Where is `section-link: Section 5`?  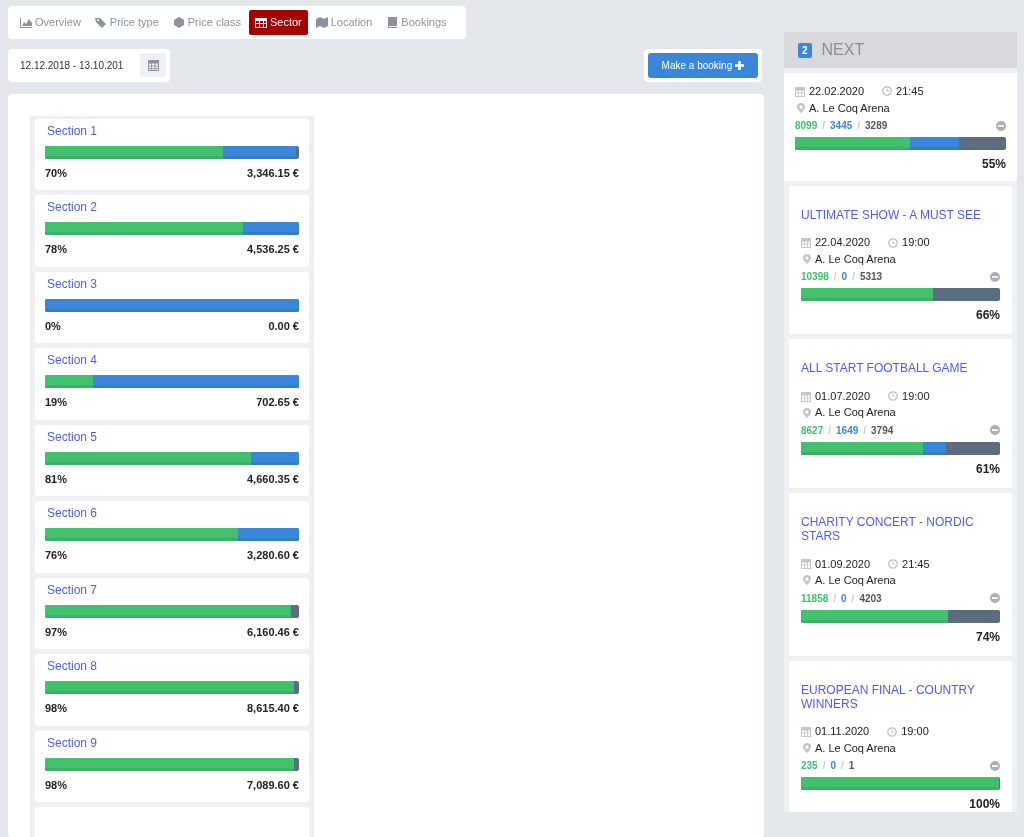 section-link: Section 5 is located at coordinates (173, 436).